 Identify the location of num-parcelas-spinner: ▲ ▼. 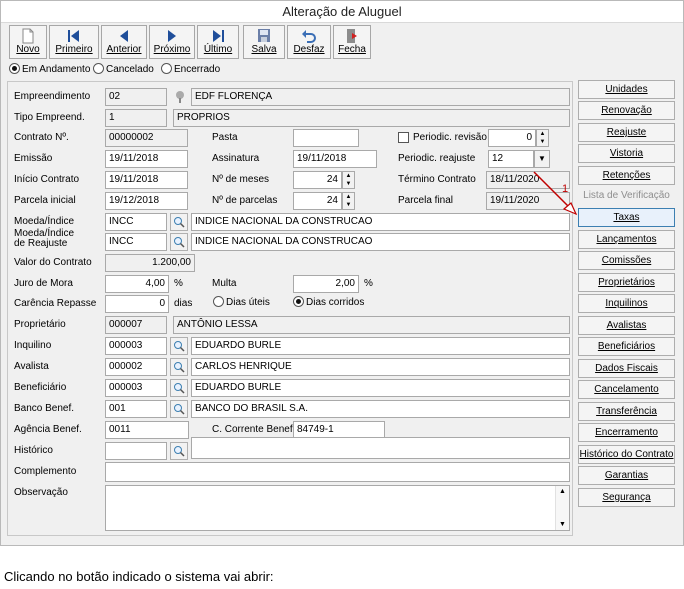
(348, 201).